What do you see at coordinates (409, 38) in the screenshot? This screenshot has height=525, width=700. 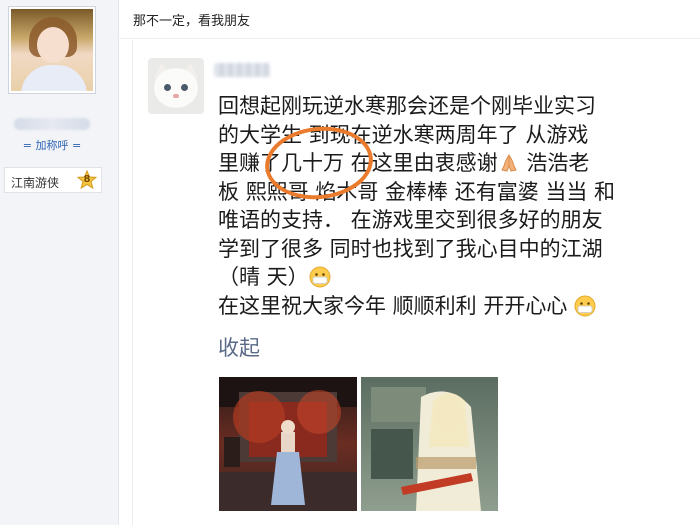 I see `divider` at bounding box center [409, 38].